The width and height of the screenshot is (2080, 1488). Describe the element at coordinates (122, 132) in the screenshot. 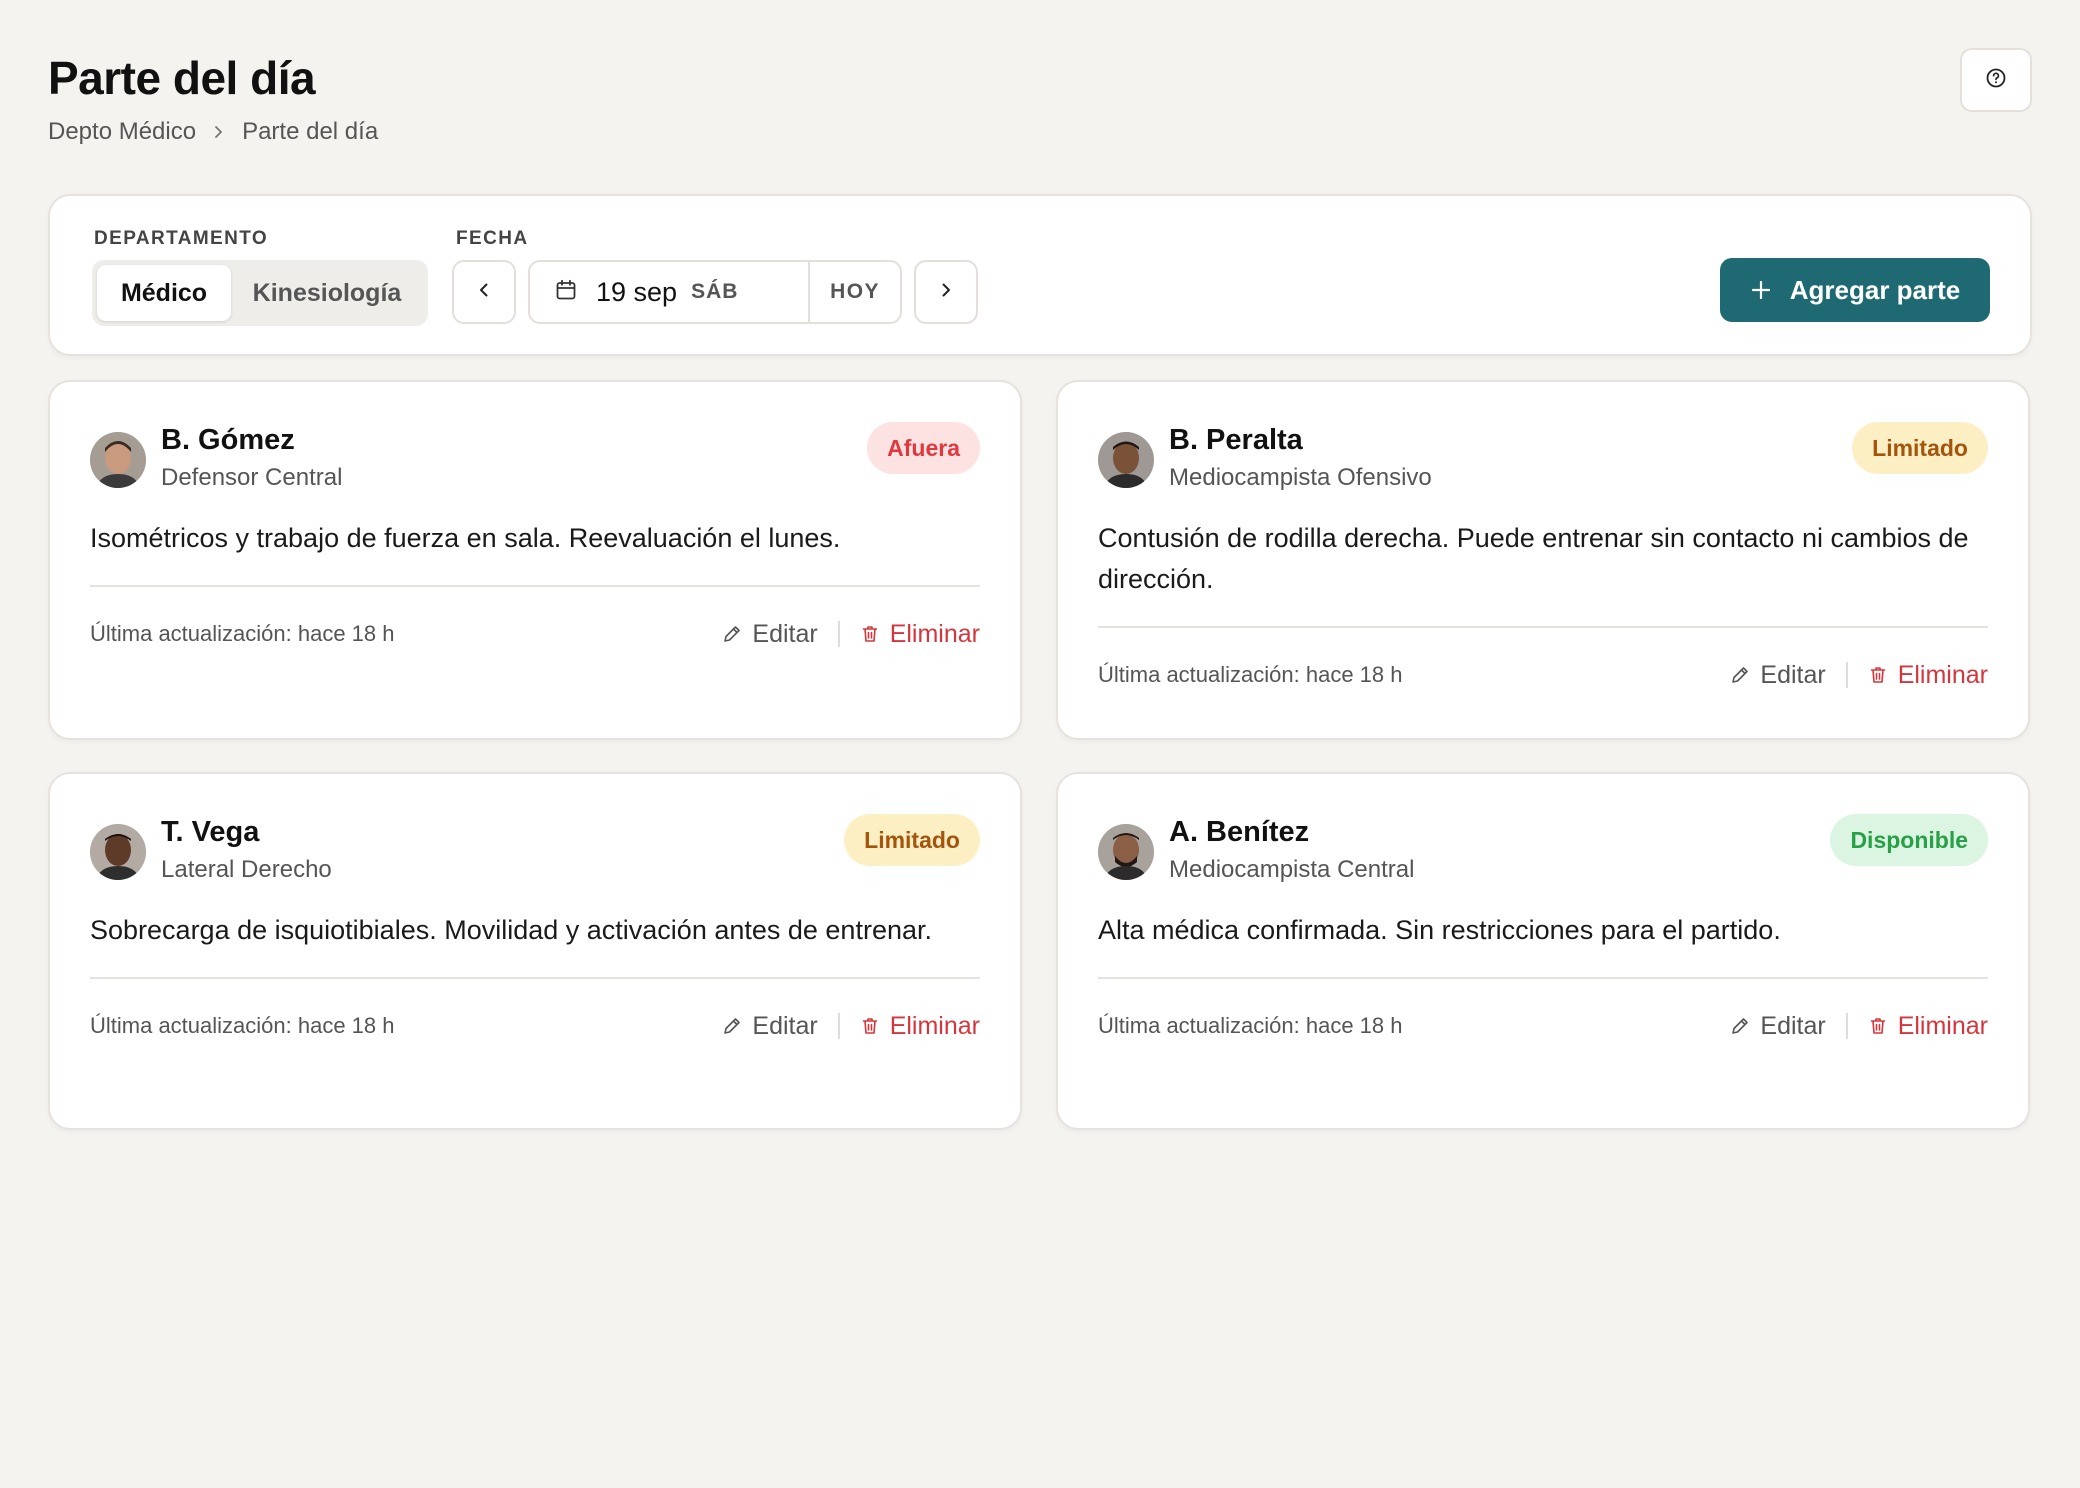

I see `breadcrumb-item-depto: Depto Médico` at that location.